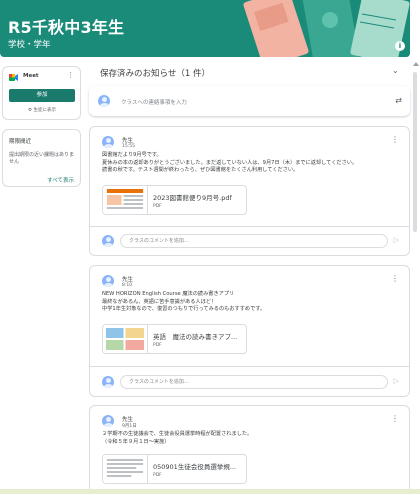 The width and height of the screenshot is (420, 494). What do you see at coordinates (320, 28) in the screenshot?
I see `banner-illustration` at bounding box center [320, 28].